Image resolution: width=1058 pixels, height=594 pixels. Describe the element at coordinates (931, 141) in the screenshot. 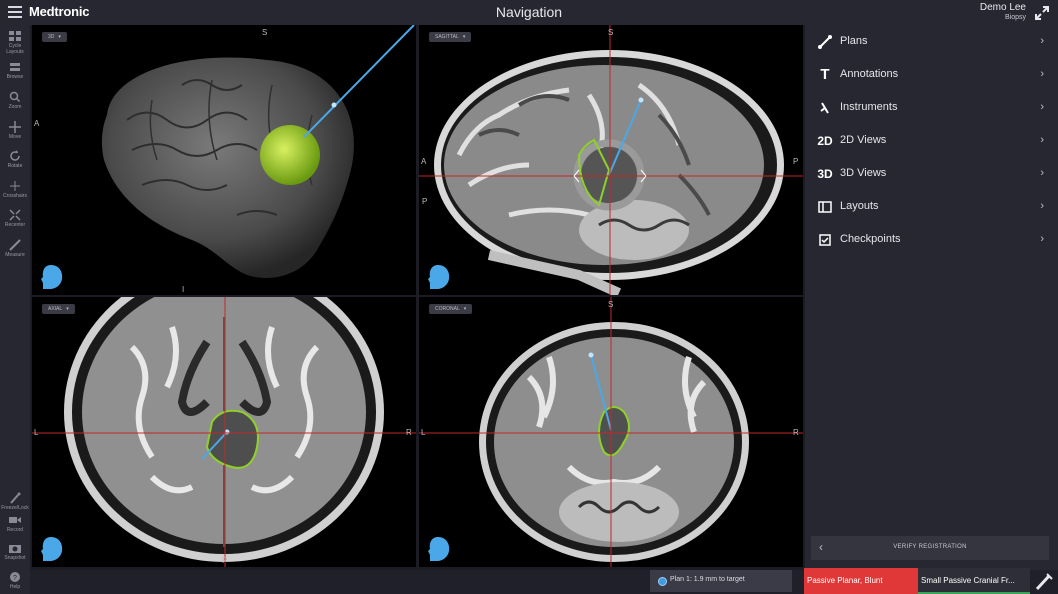

I see `menu-item-2d-views: 2D 2D Views ›` at that location.